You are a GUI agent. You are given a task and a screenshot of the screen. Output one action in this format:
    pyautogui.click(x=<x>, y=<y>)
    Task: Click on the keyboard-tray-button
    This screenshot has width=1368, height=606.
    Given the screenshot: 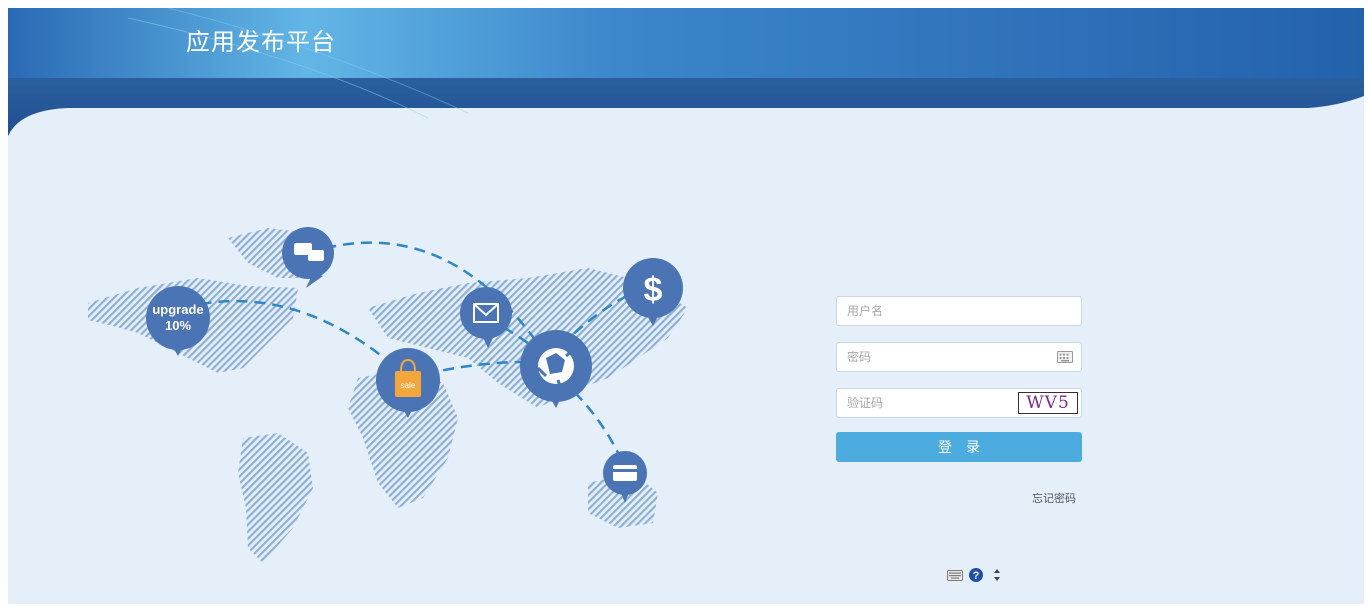 What is the action you would take?
    pyautogui.click(x=955, y=575)
    